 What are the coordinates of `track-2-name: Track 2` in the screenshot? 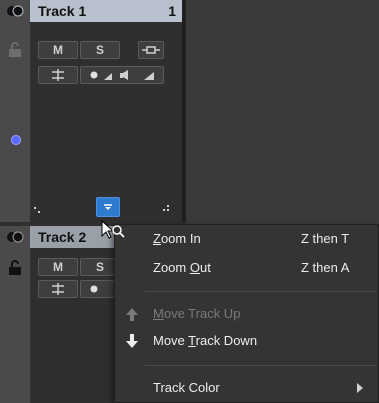 It's located at (62, 237).